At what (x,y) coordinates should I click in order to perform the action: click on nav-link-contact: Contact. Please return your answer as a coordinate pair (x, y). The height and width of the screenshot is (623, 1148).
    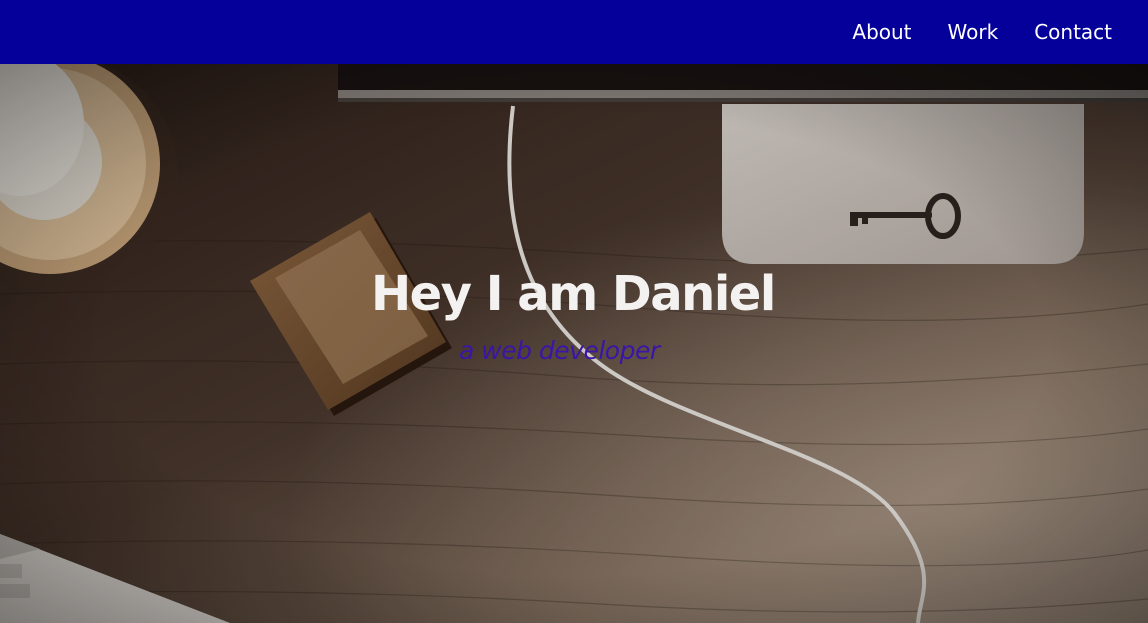
    Looking at the image, I should click on (1073, 32).